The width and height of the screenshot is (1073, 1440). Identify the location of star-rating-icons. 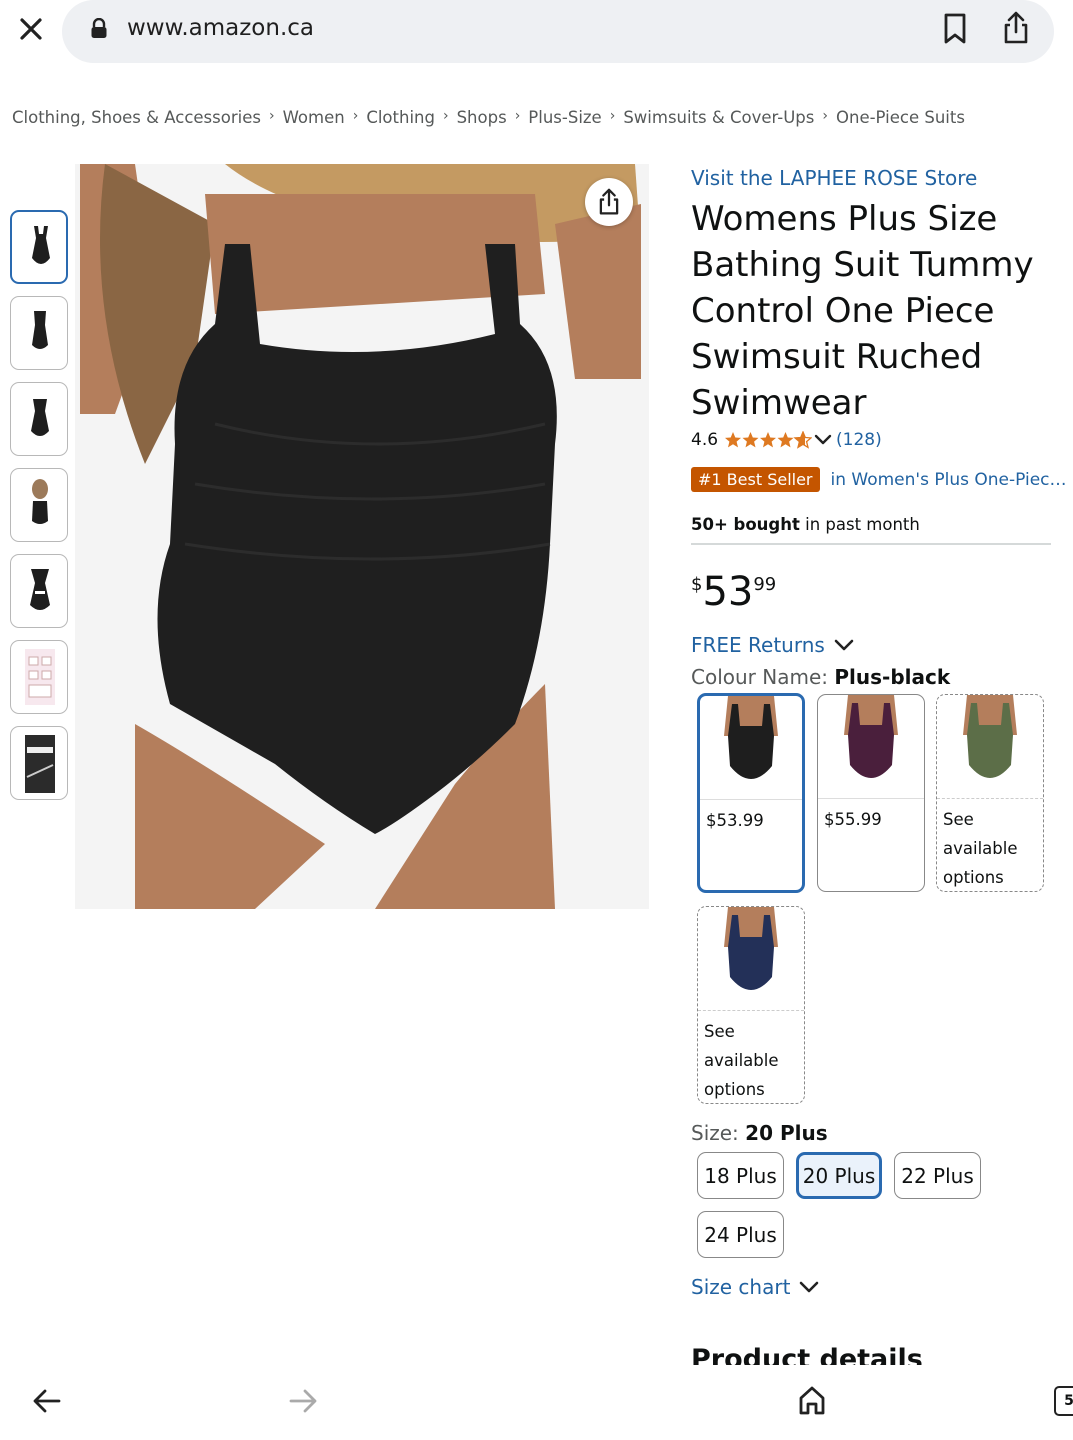
(768, 440).